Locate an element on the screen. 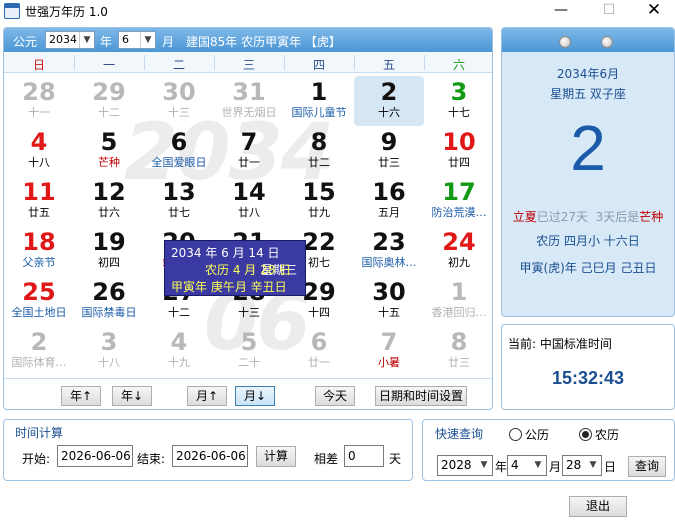  query-month-value: 4 is located at coordinates (515, 465).